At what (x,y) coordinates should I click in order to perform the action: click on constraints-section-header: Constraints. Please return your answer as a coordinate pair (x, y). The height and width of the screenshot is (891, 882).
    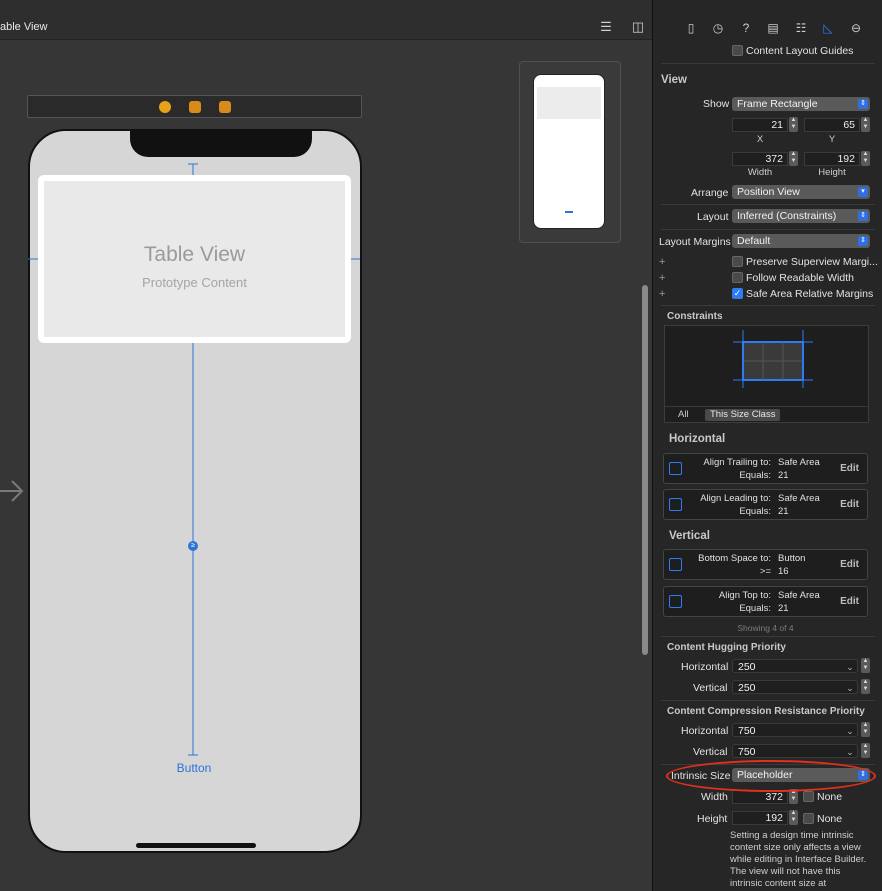
    Looking at the image, I should click on (695, 316).